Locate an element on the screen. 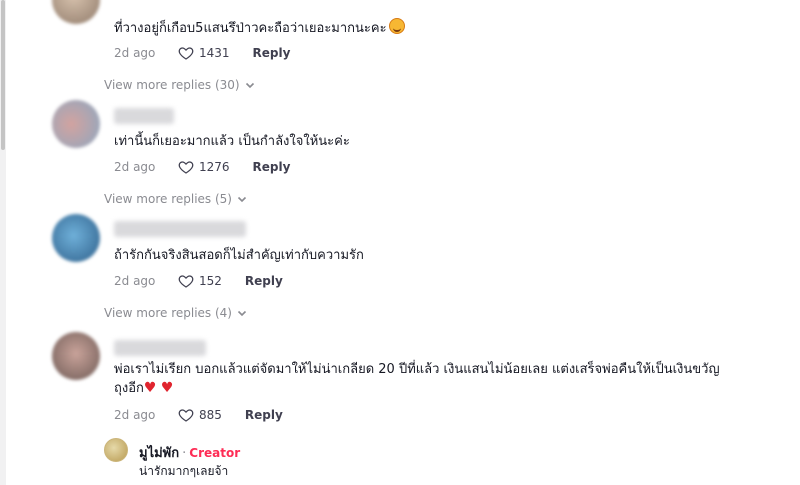 This screenshot has height=485, width=800. scrollbar-track is located at coordinates (3, 242).